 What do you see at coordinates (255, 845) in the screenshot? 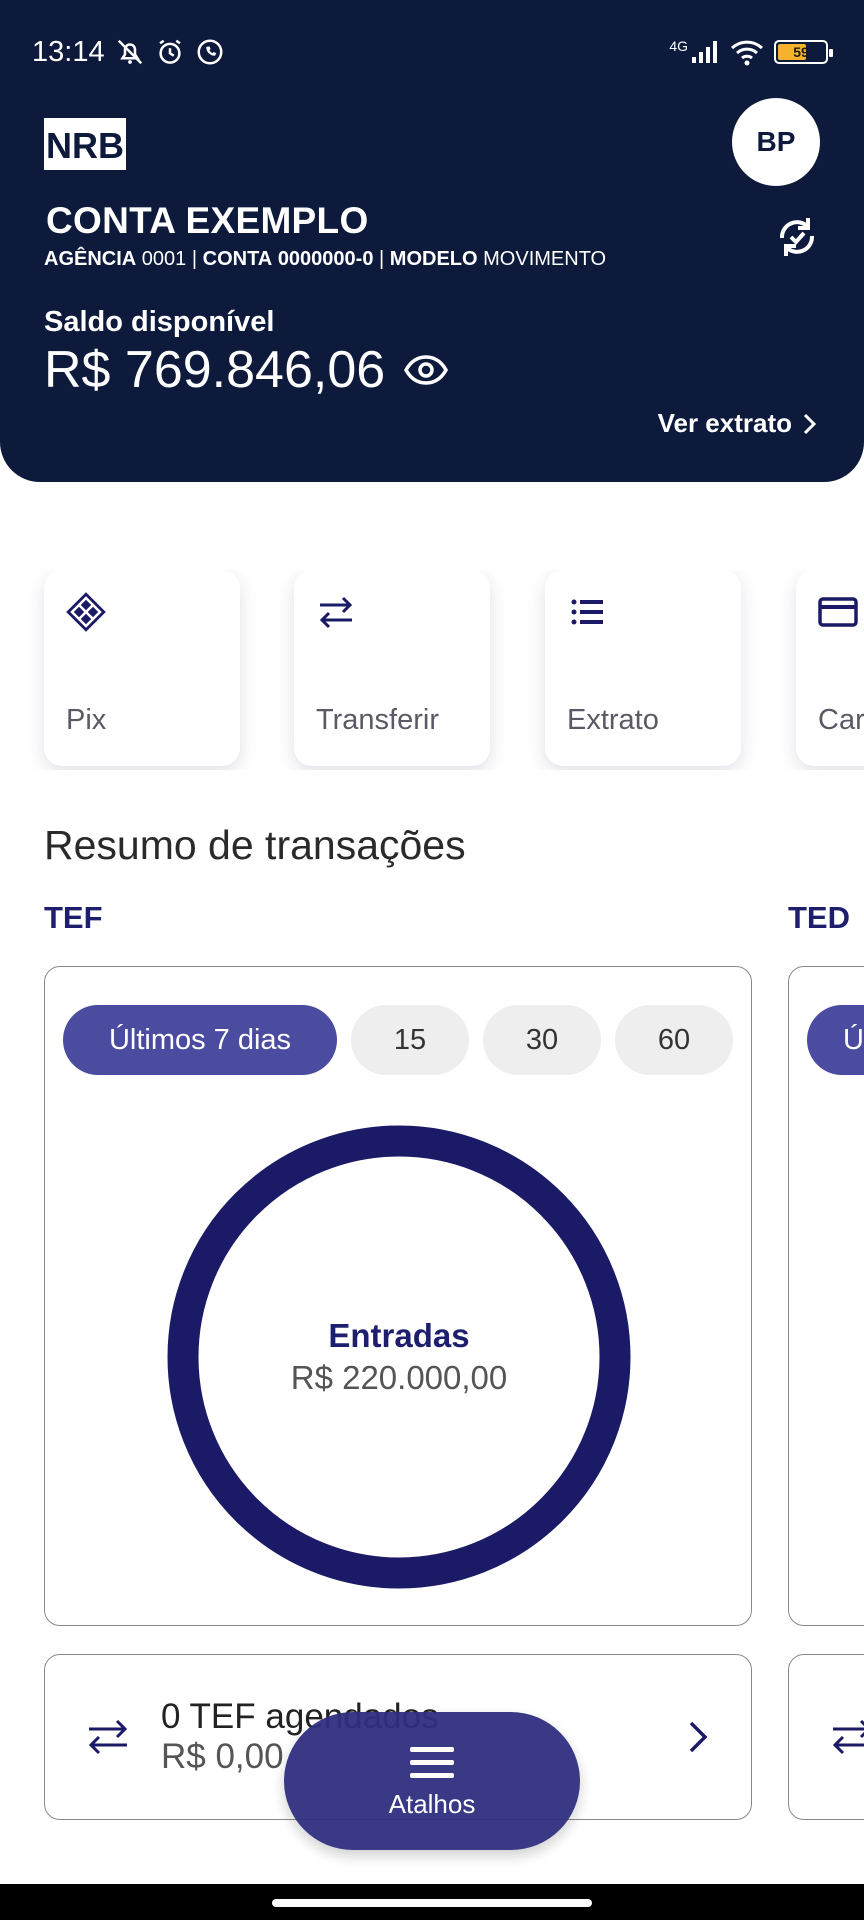
I see `section-title: Resumo de transações` at bounding box center [255, 845].